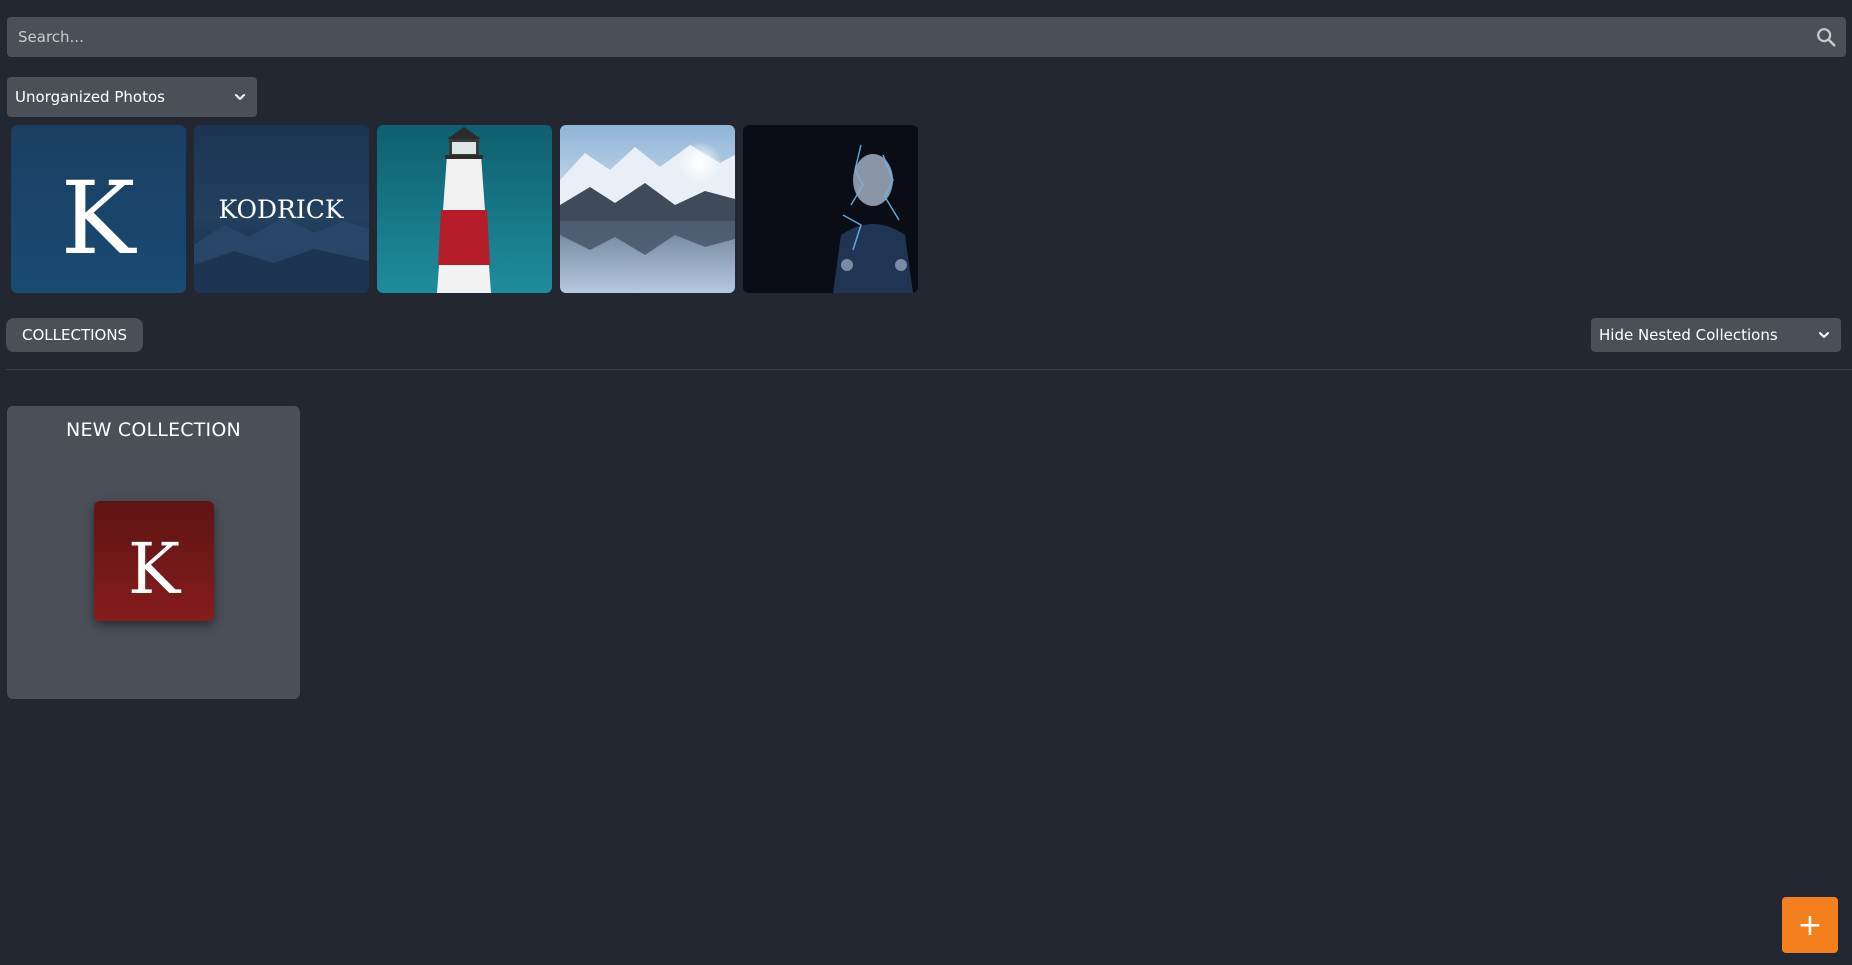 The image size is (1852, 965). I want to click on photo-thumbnail: KODRICK, so click(281, 209).